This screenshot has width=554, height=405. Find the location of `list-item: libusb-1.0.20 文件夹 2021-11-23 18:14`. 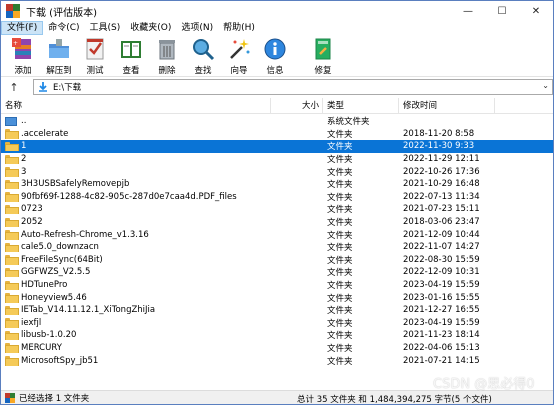

list-item: libusb-1.0.20 文件夹 2021-11-23 18:14 is located at coordinates (277, 335).